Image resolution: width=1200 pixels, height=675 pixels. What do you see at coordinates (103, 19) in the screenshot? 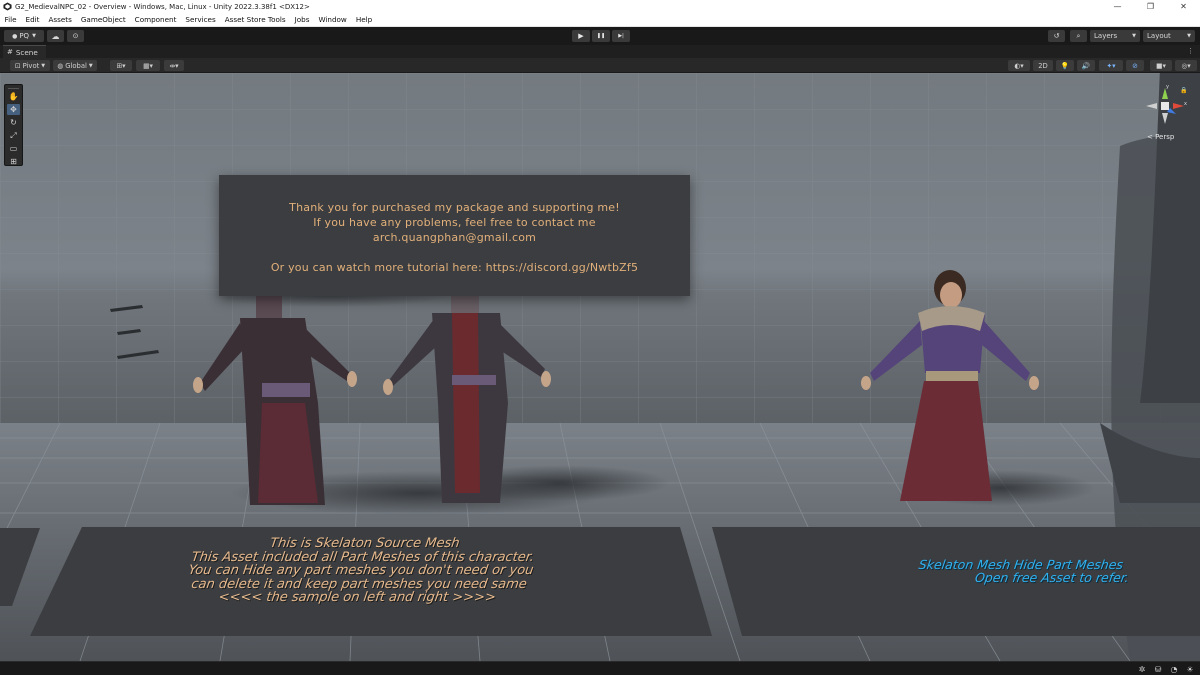
I see `menu-gameobject: GameObject` at bounding box center [103, 19].